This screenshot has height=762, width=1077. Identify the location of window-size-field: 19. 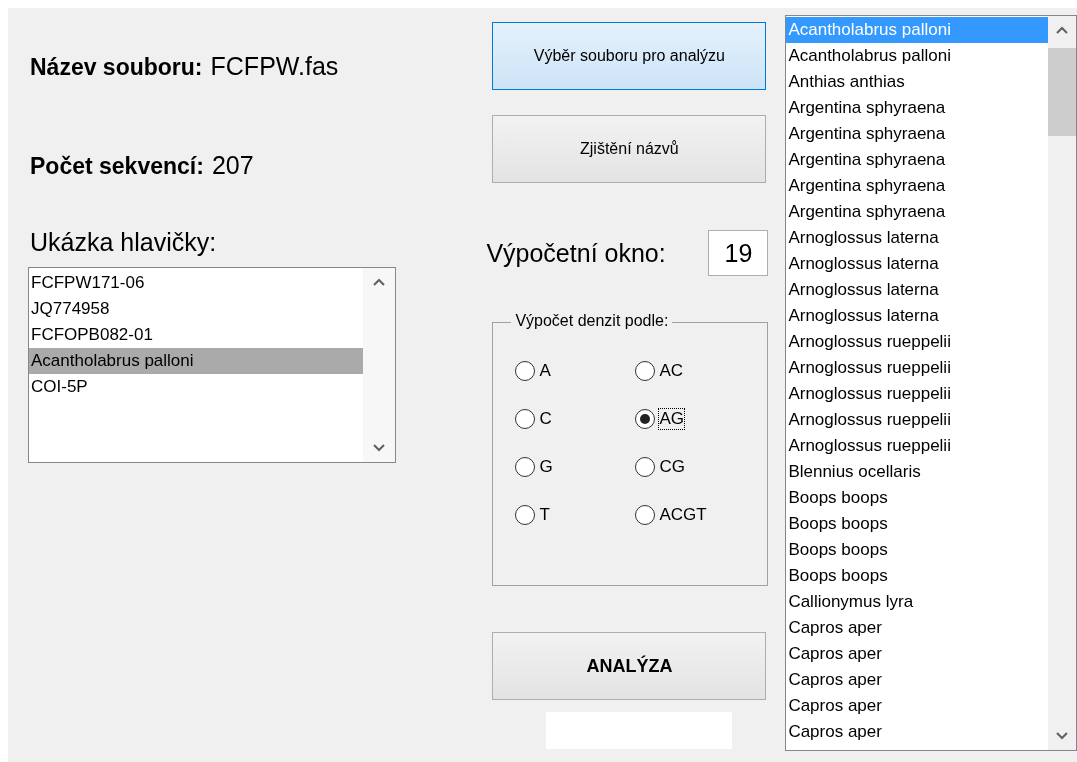
(738, 253).